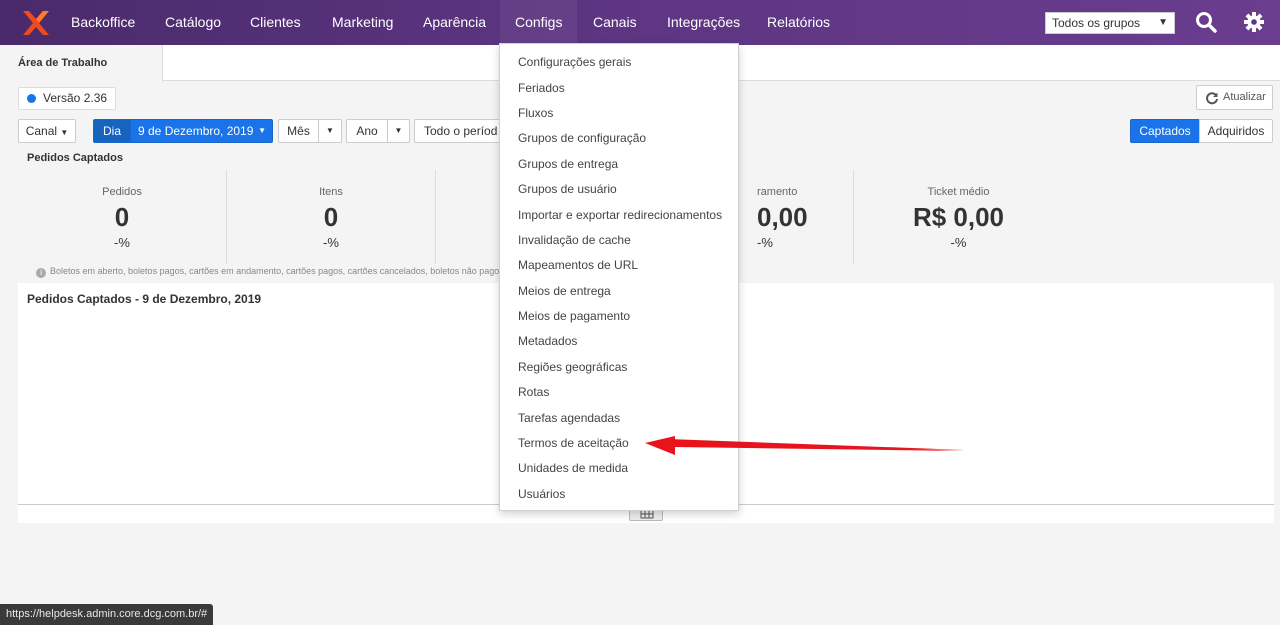 Image resolution: width=1280 pixels, height=625 pixels. What do you see at coordinates (541, 494) in the screenshot?
I see `menu-item-usuarios: Usuários` at bounding box center [541, 494].